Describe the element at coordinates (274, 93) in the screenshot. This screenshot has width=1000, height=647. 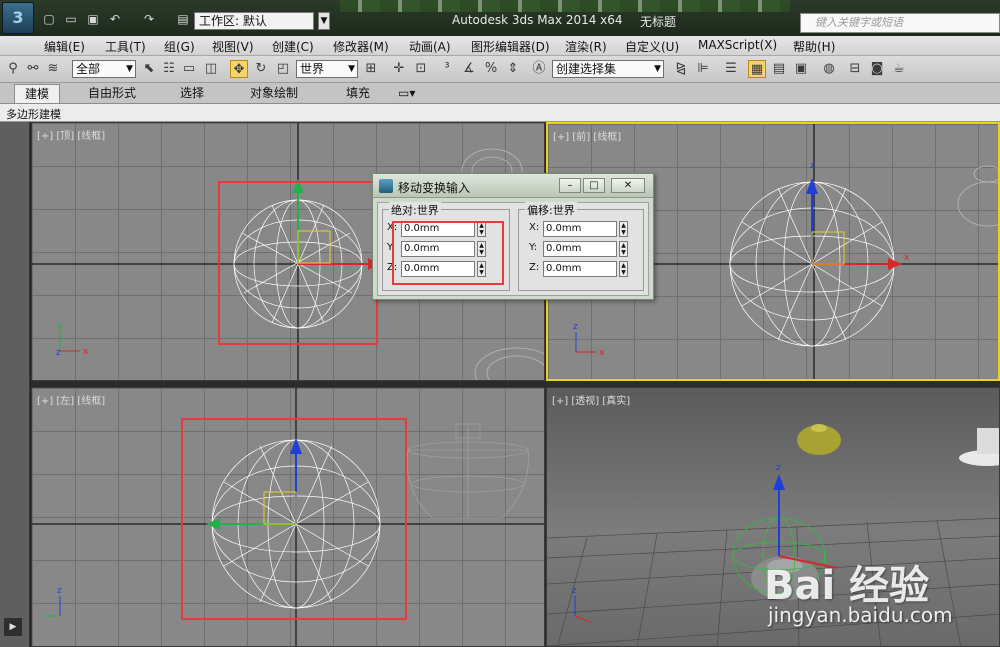
I see `tab-object-paint: 对象绘制` at that location.